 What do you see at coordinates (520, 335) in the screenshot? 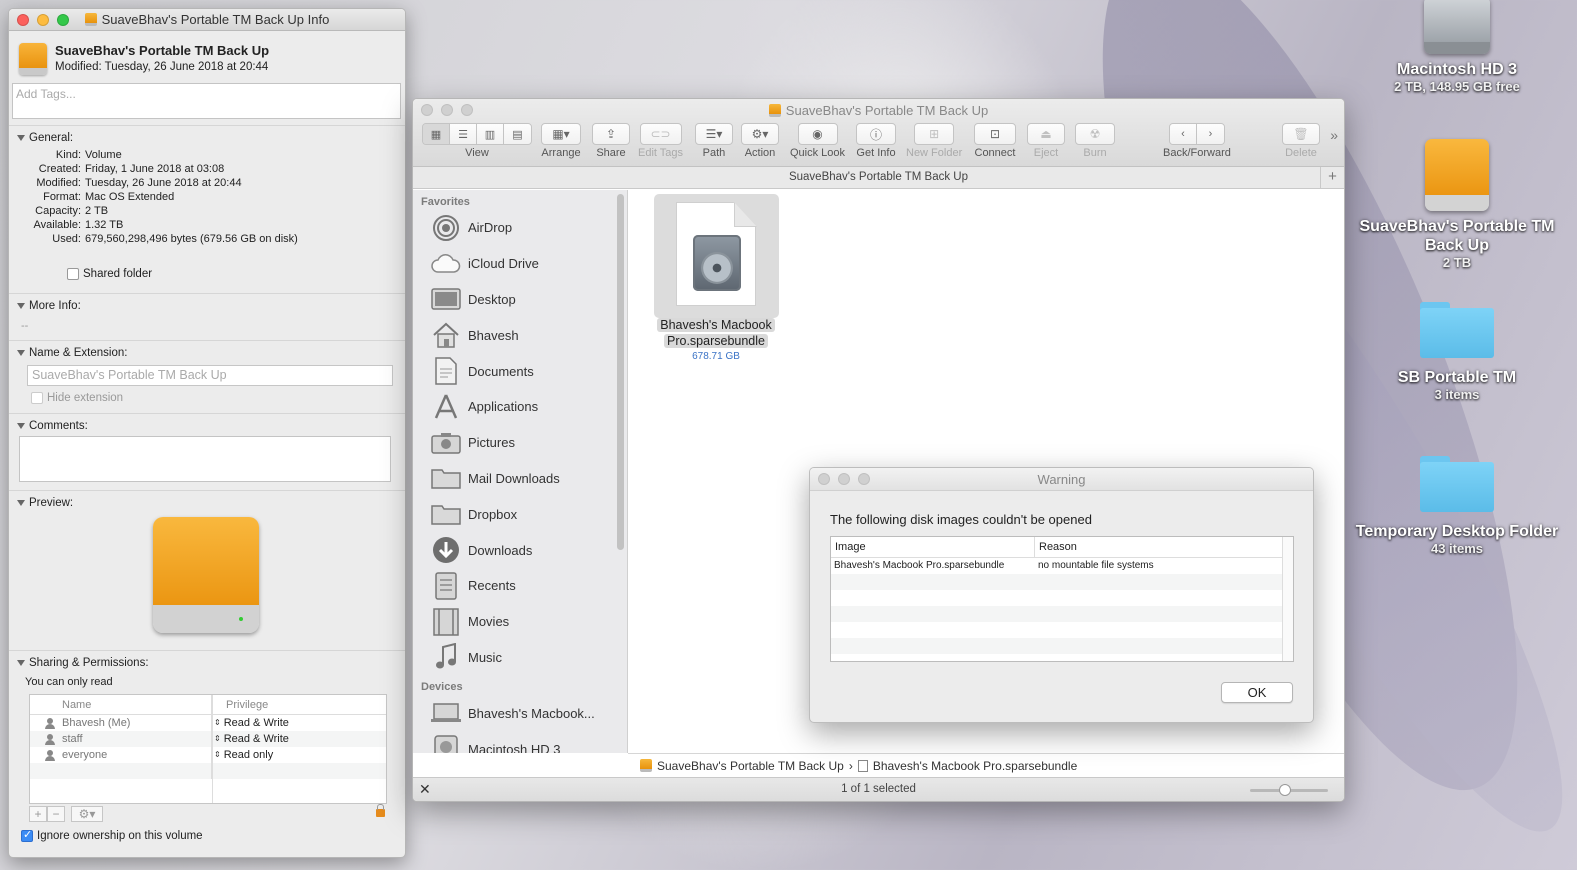
I see `sidebar-item-bhavesh: Bhavesh` at bounding box center [520, 335].